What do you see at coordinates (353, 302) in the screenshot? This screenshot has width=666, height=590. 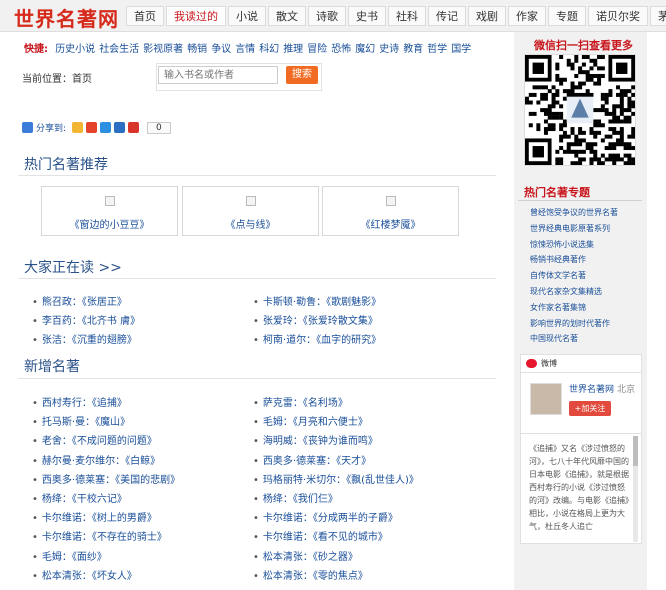 I see `book-link: 《歌剧魅影》` at bounding box center [353, 302].